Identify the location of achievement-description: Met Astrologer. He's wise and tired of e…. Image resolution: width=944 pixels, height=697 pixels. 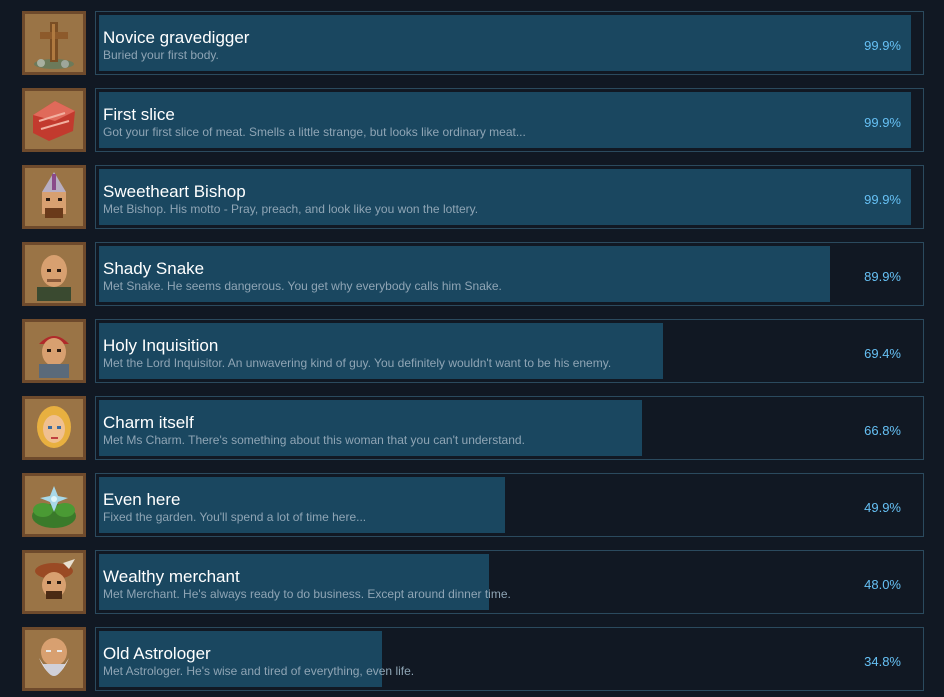
(259, 671).